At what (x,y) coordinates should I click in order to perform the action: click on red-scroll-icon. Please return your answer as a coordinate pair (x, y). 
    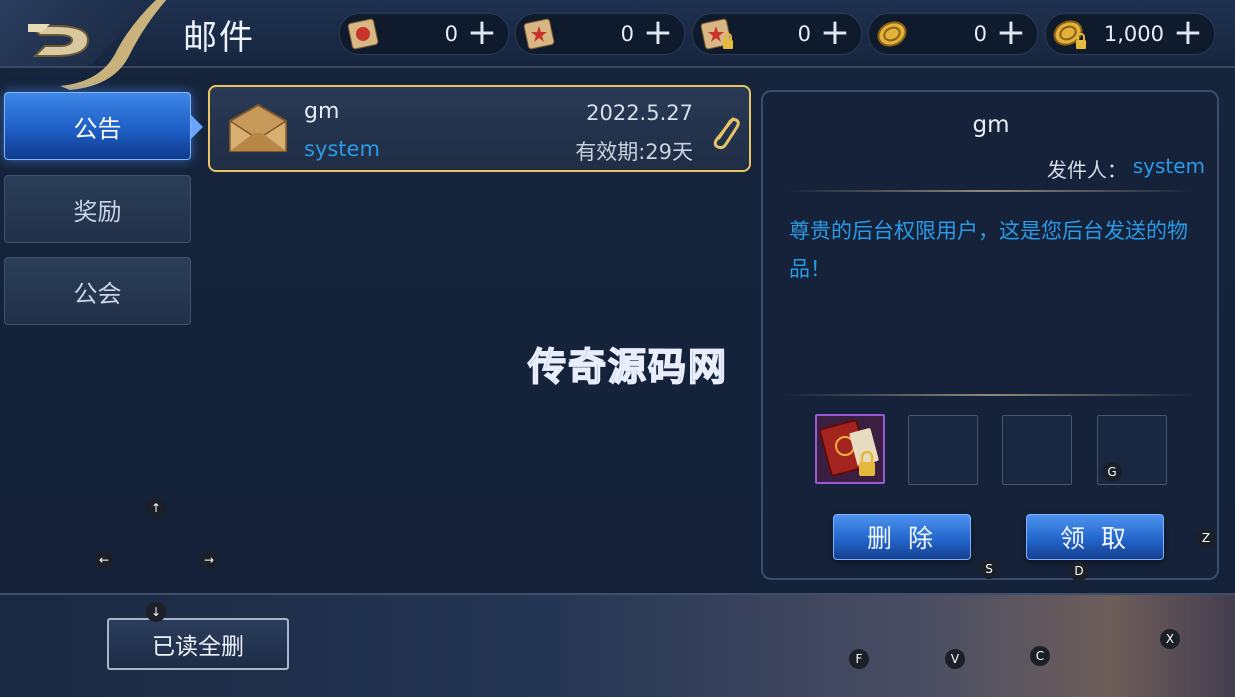
    Looking at the image, I should click on (363, 34).